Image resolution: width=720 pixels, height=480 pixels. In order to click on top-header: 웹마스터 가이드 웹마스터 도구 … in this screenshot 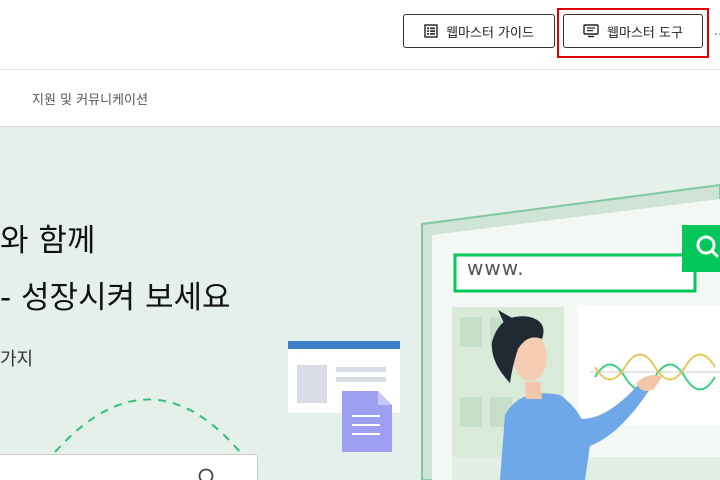, I will do `click(360, 35)`.